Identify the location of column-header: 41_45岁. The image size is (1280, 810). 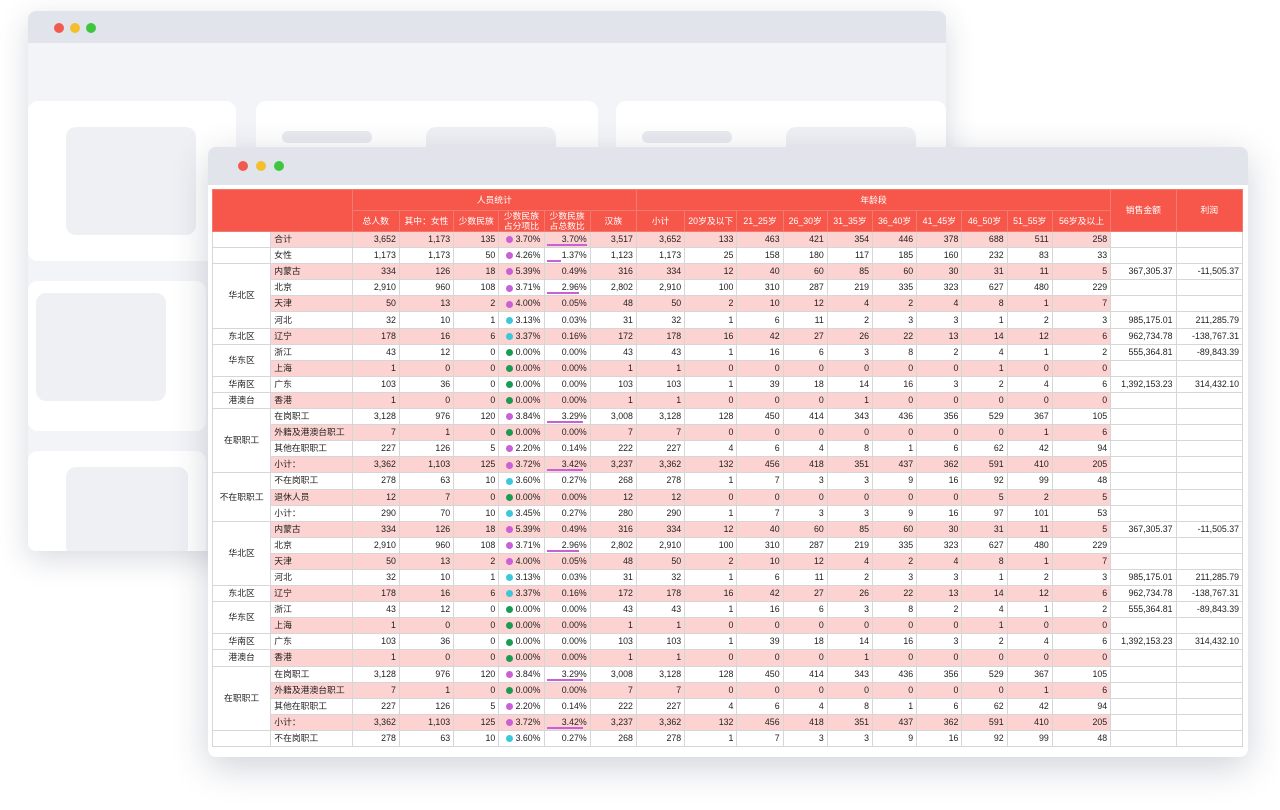
(939, 221).